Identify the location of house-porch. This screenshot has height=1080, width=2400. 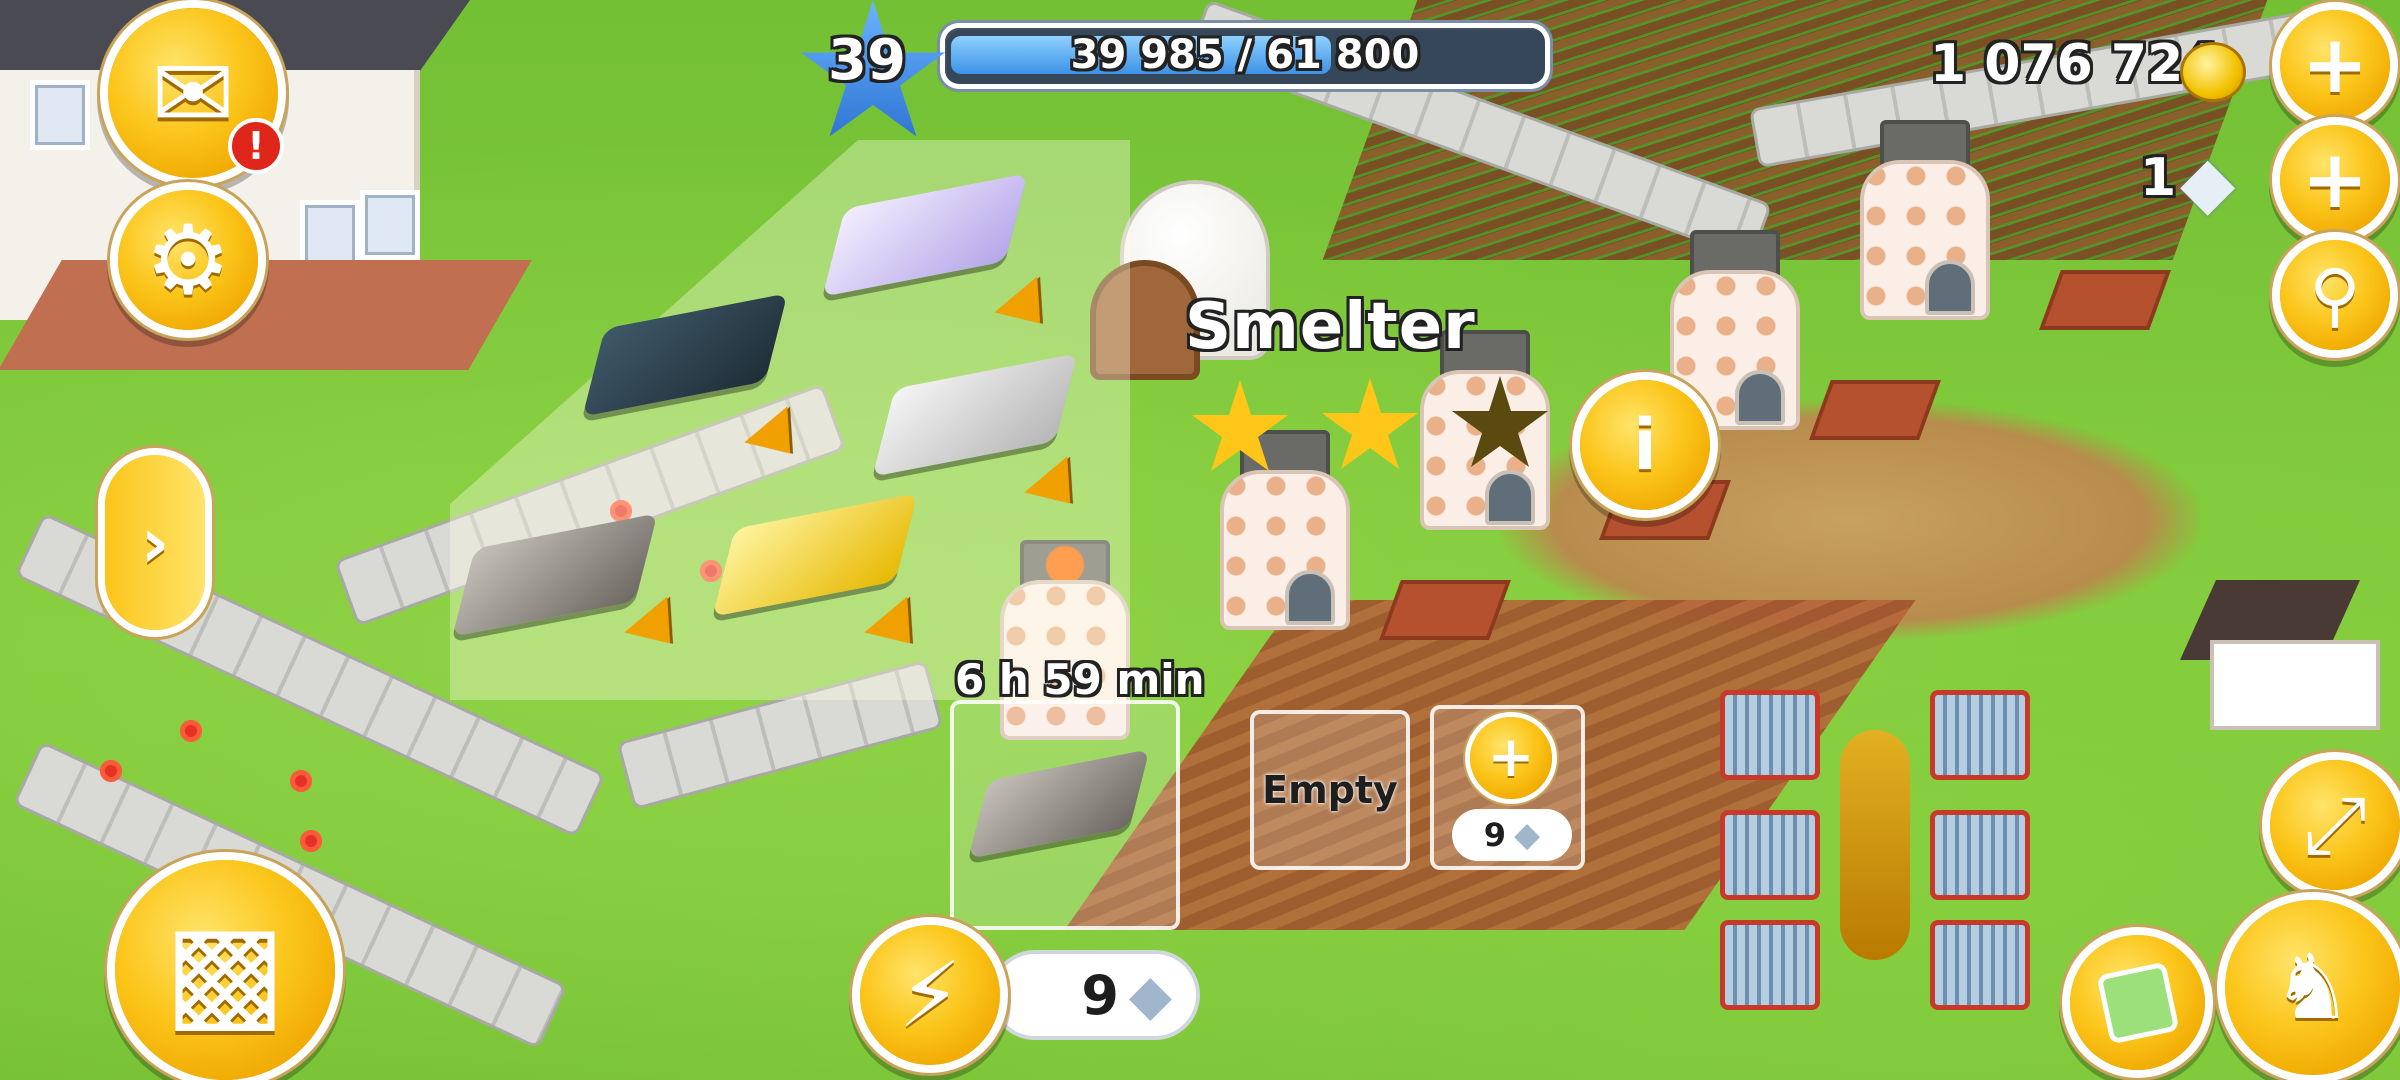
(266, 315).